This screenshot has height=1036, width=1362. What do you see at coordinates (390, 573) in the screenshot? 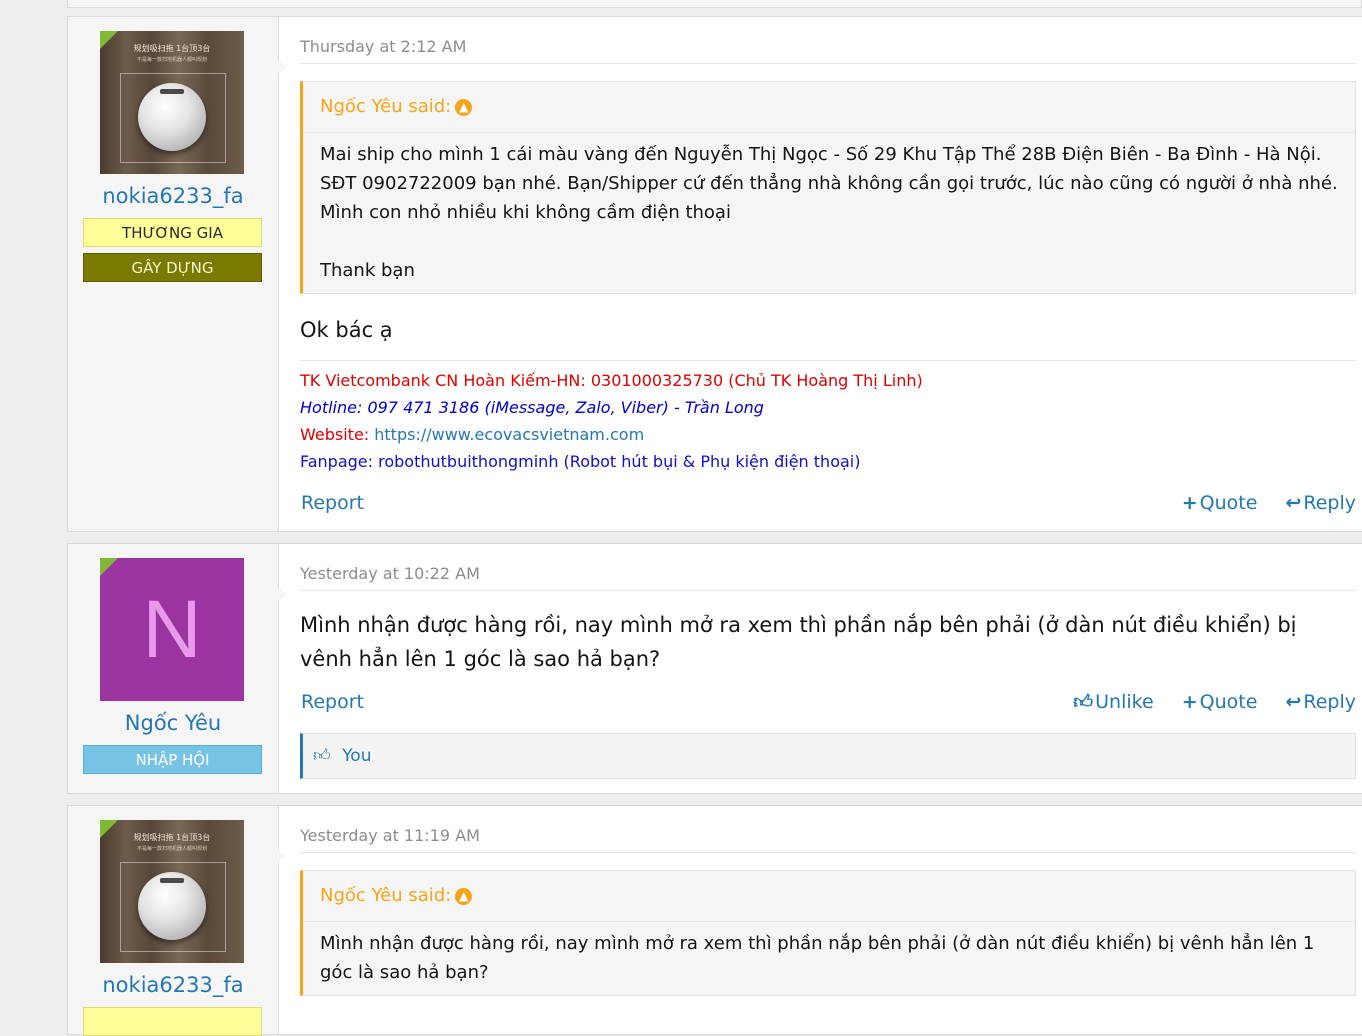
I see `post-timestamp: Yesterday at 10:22 AM` at bounding box center [390, 573].